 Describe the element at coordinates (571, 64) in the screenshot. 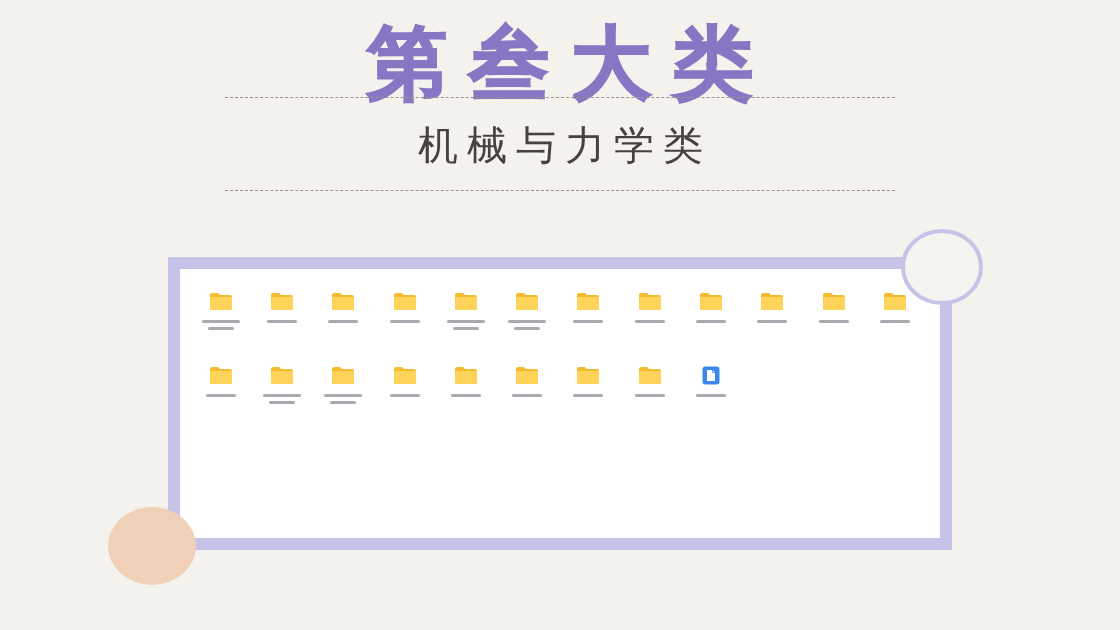

I see `page-title: 第叁大类` at that location.